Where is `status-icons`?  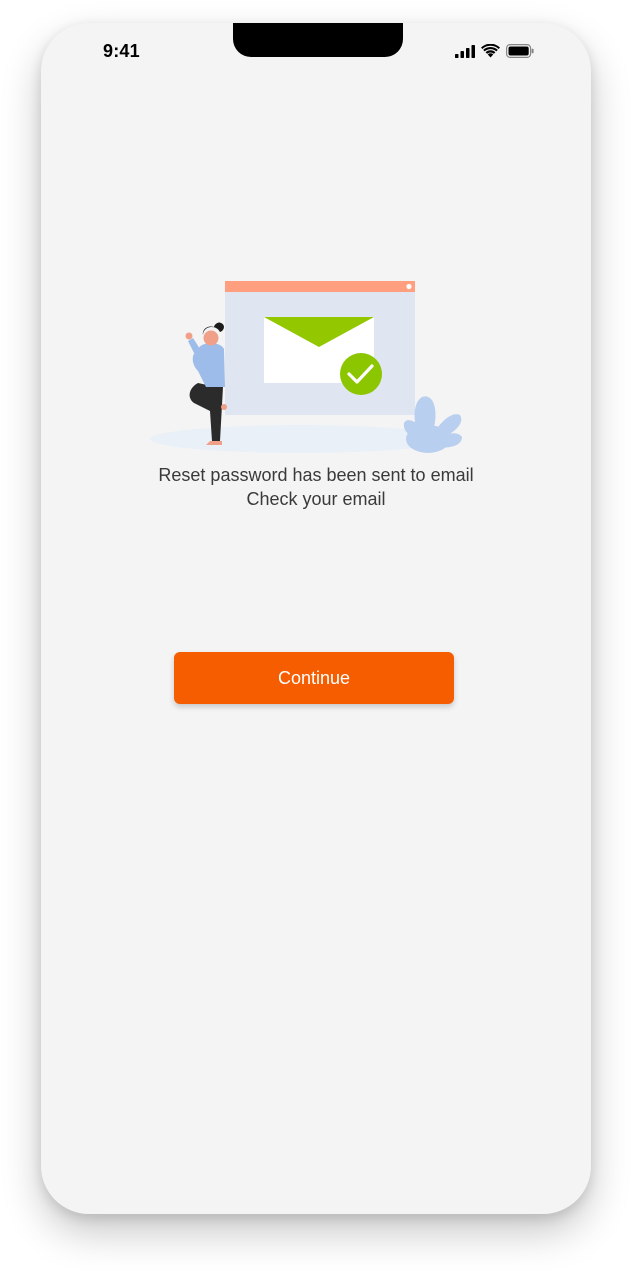
status-icons is located at coordinates (494, 51).